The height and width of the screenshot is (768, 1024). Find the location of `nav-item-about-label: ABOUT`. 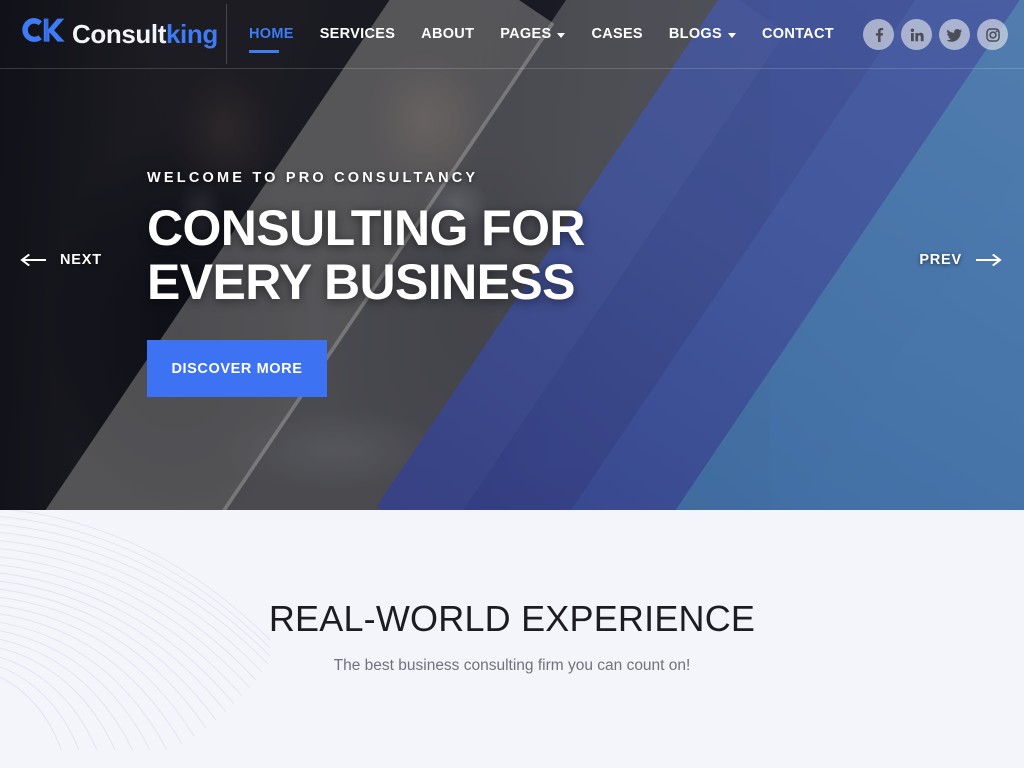

nav-item-about-label: ABOUT is located at coordinates (448, 34).